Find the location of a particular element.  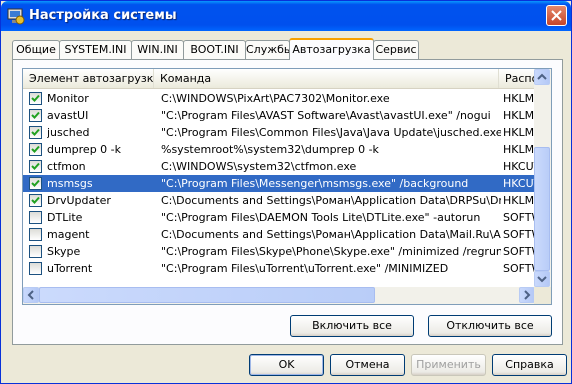

close-button is located at coordinates (556, 15).